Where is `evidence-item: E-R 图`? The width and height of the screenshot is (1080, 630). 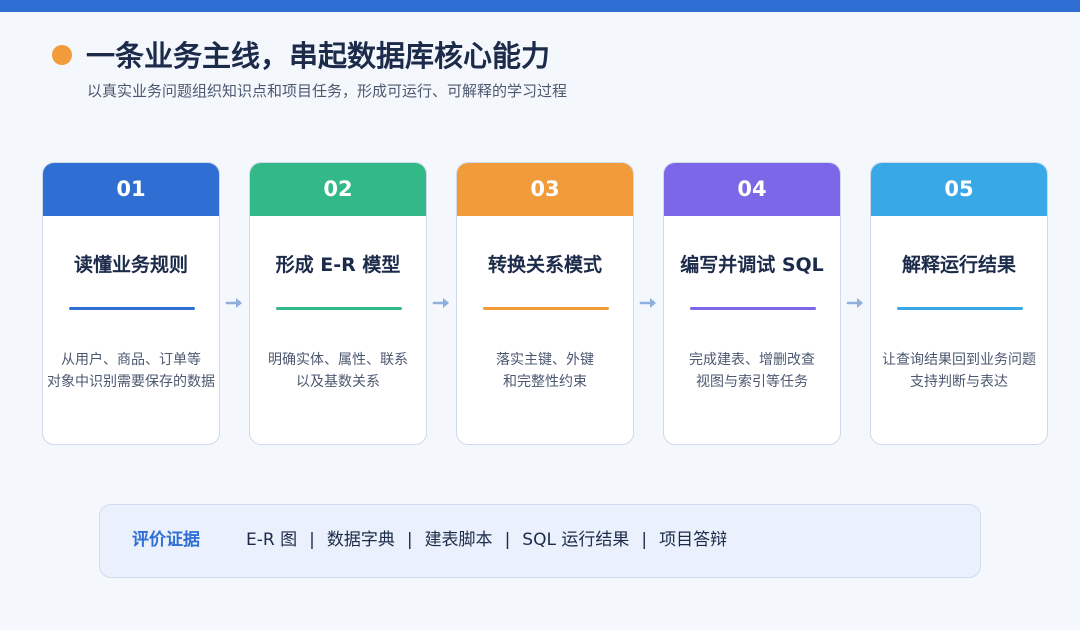 evidence-item: E-R 图 is located at coordinates (272, 540).